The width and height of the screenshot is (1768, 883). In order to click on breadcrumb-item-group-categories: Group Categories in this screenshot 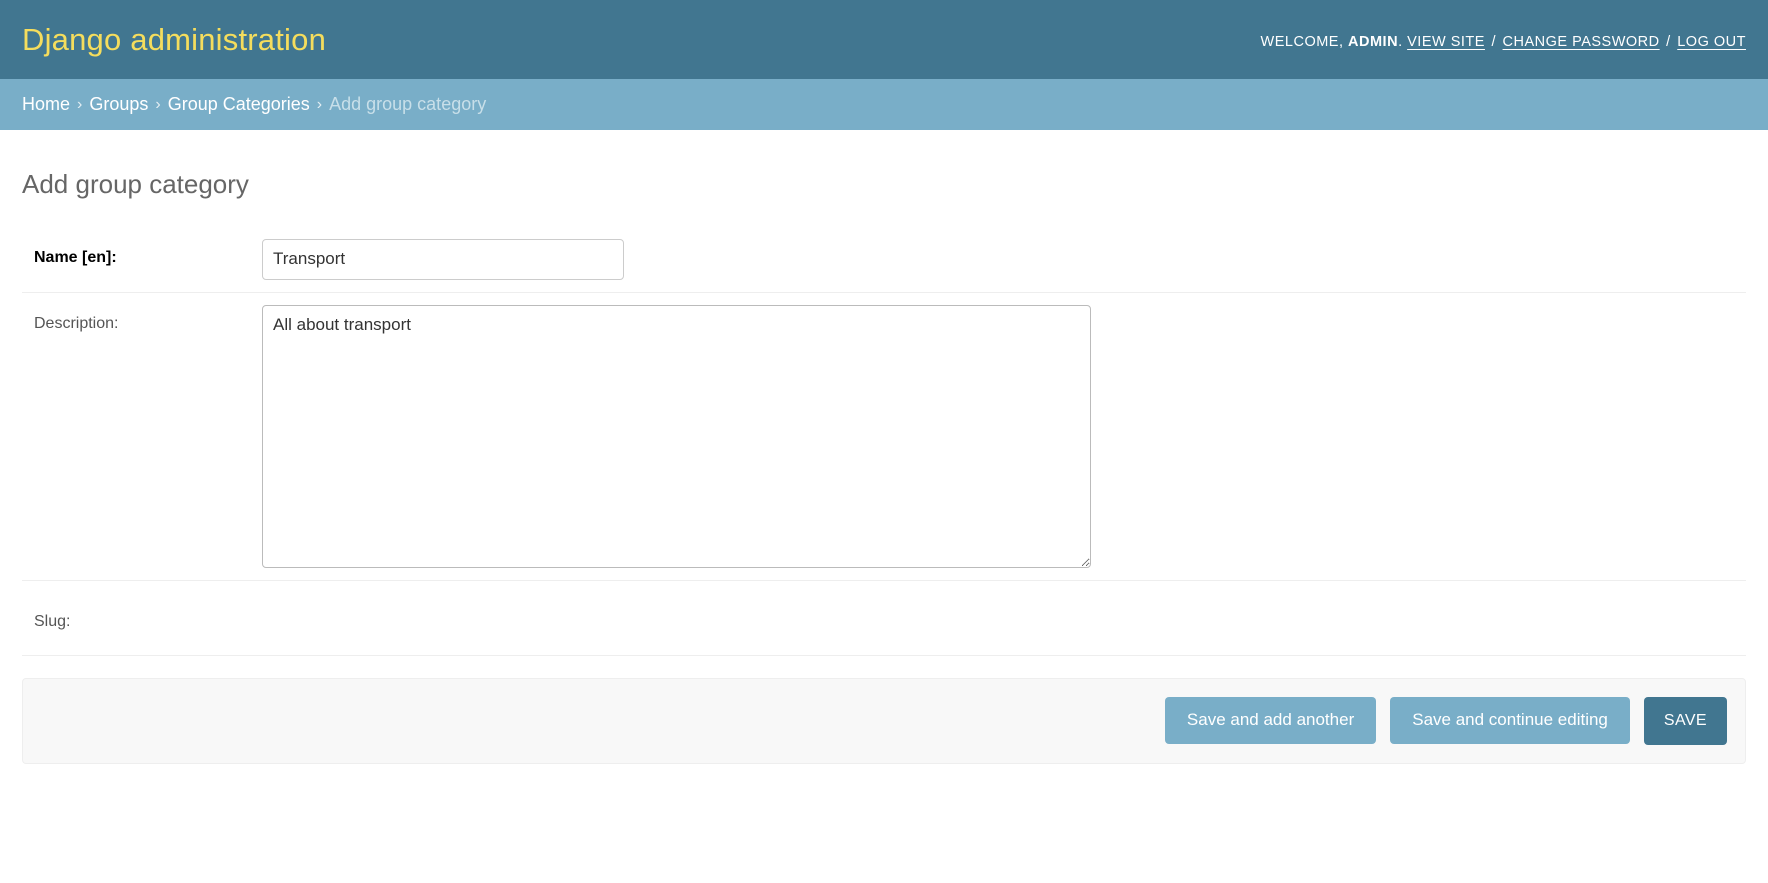, I will do `click(239, 104)`.